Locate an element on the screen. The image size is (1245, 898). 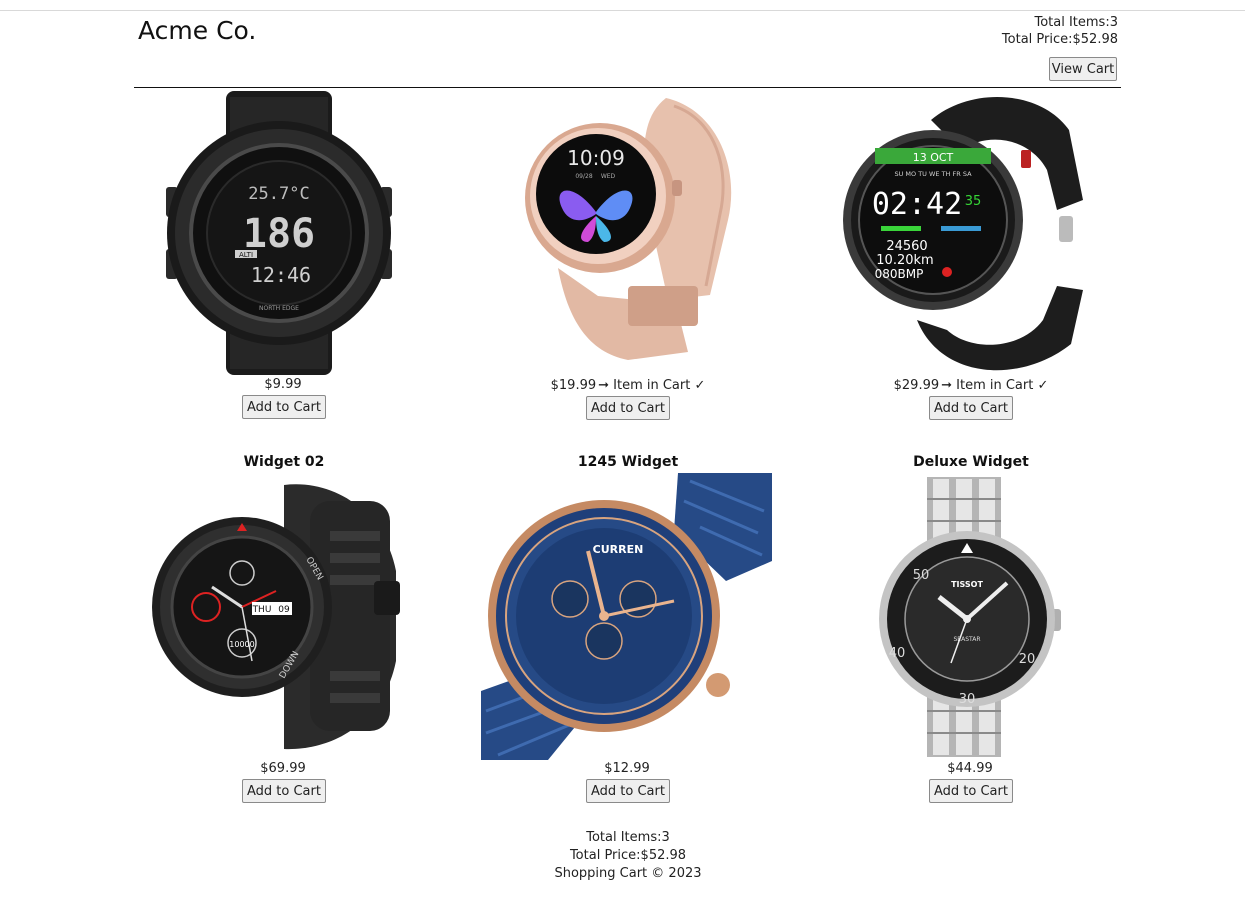
svg-text: 50 is located at coordinates (921, 575).